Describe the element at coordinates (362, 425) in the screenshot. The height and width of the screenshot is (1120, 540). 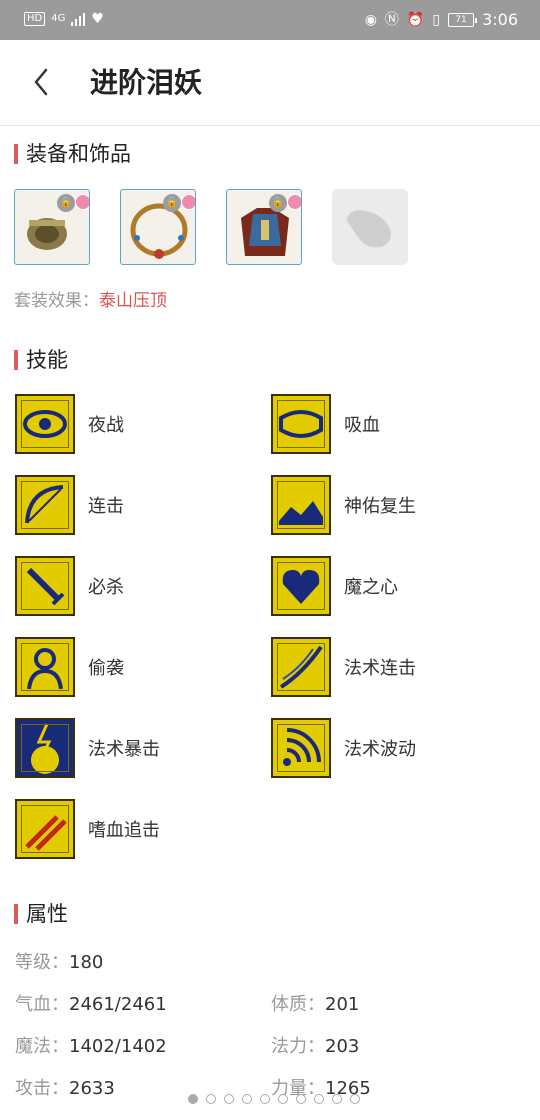
I see `skill-label: 吸血` at that location.